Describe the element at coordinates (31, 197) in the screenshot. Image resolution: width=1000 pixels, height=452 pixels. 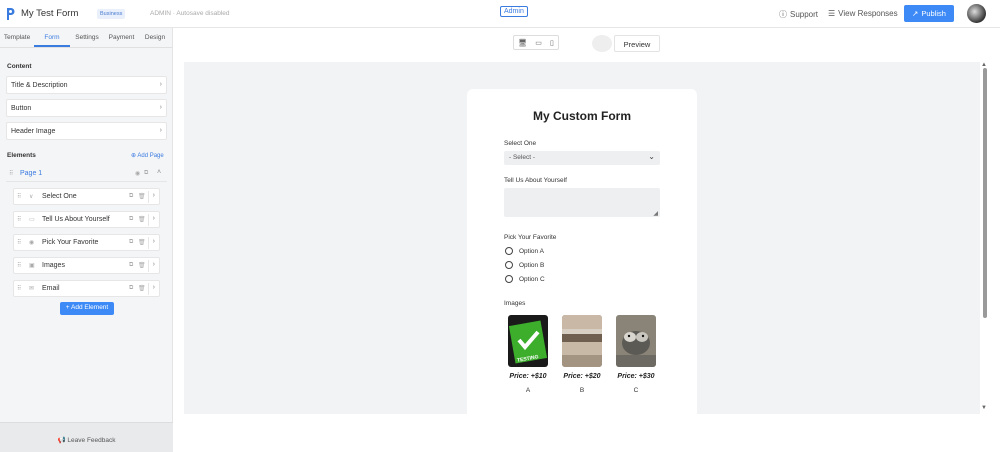
I see `chevron-down-icon: ∨` at that location.